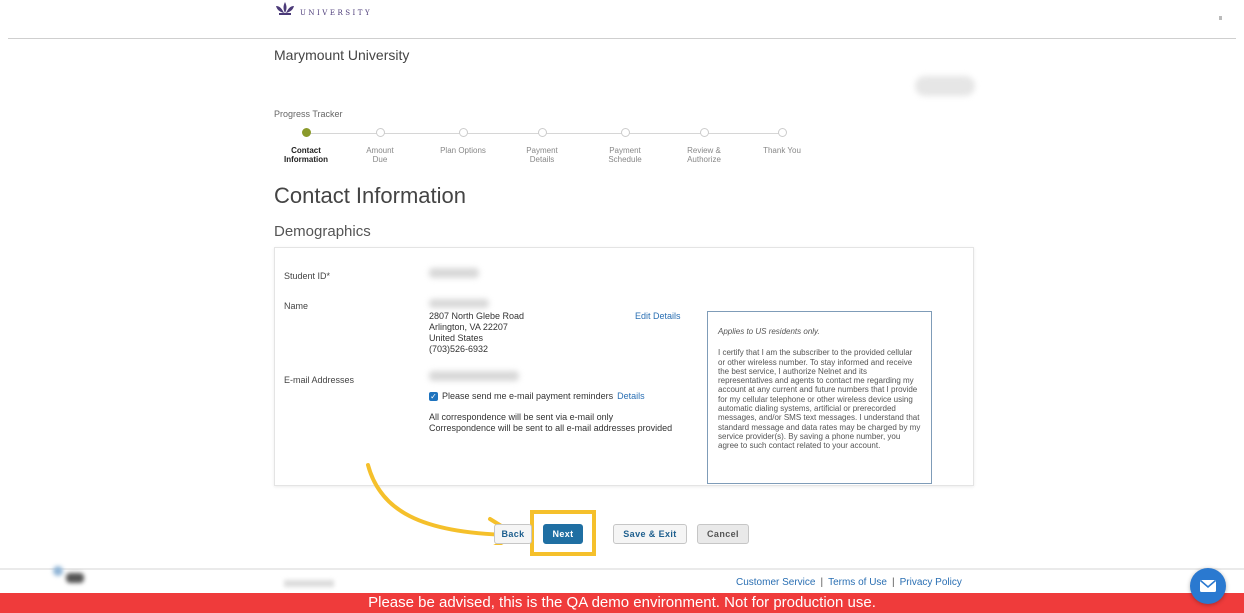  I want to click on cancel-button: Cancel, so click(723, 534).